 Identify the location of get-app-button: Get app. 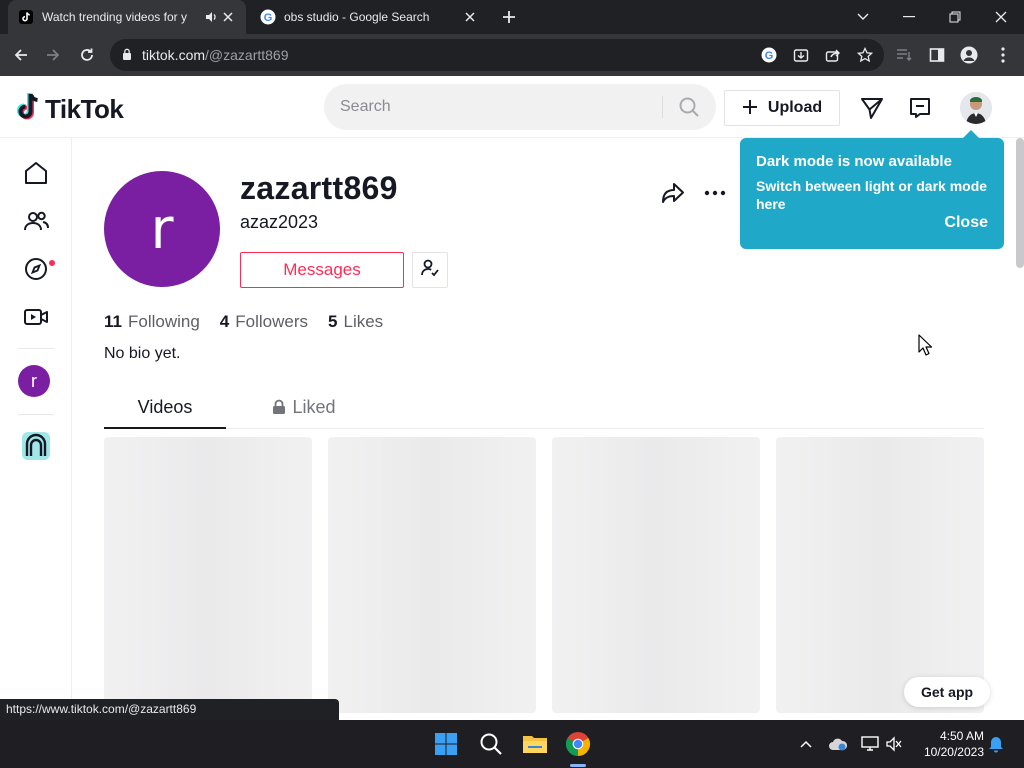
(947, 692).